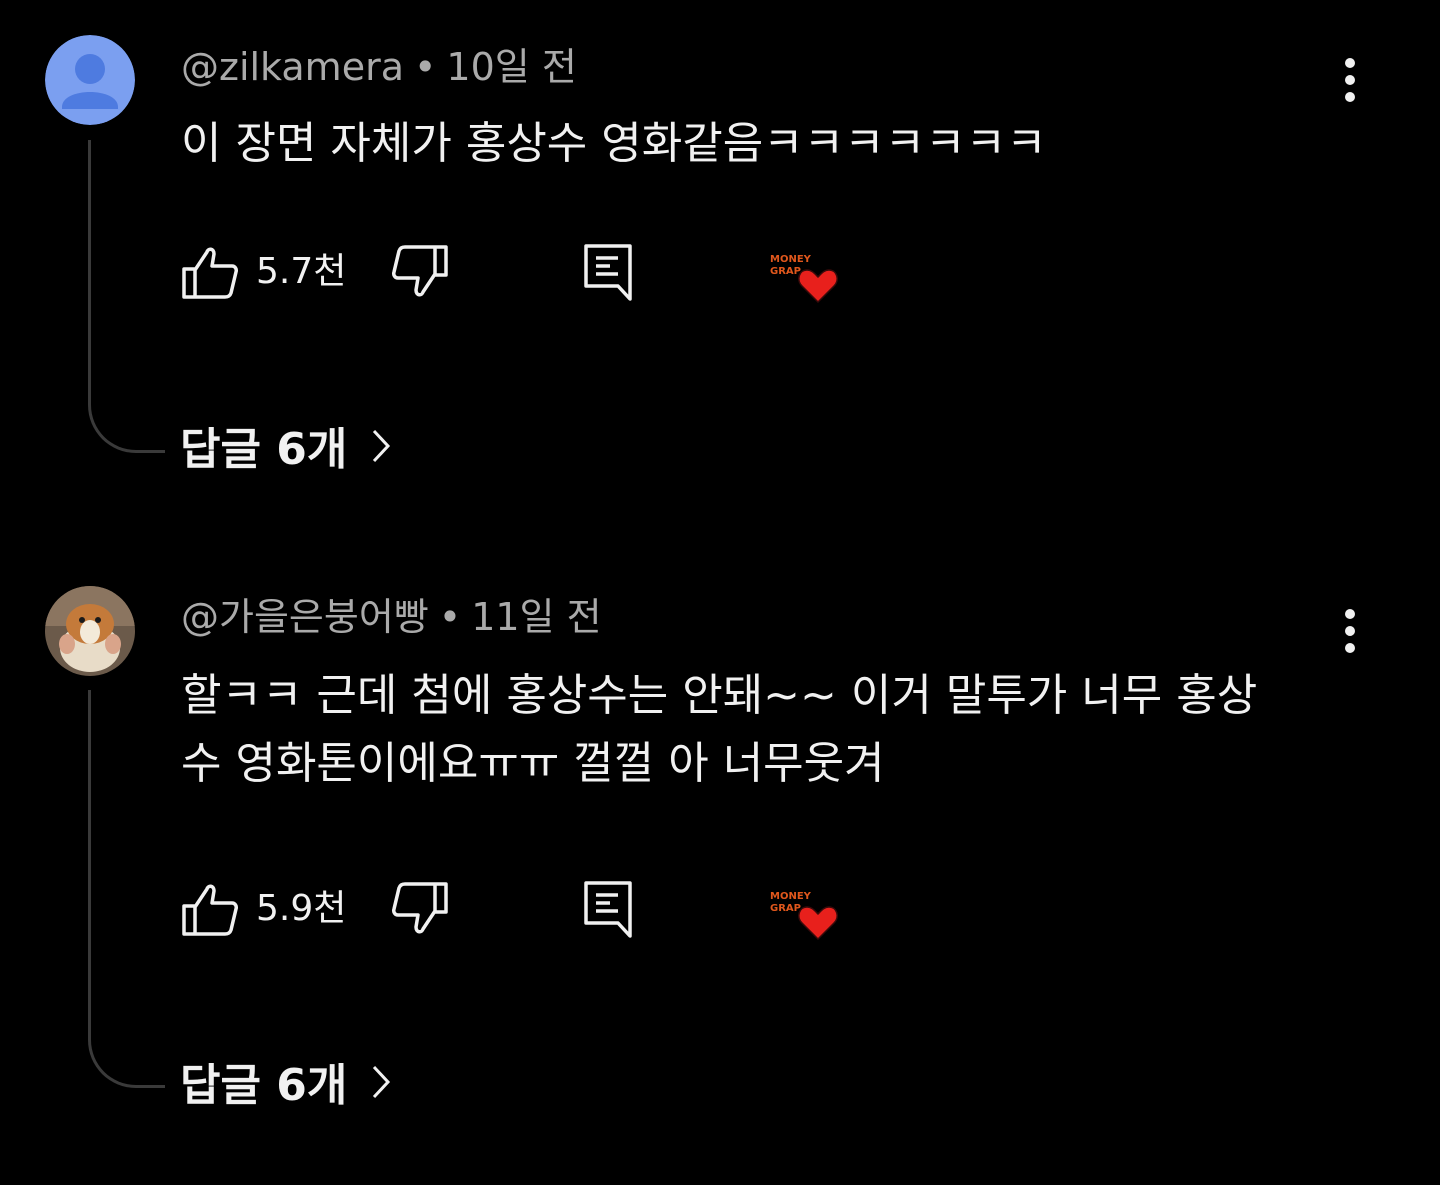  I want to click on reply-button, so click(608, 909).